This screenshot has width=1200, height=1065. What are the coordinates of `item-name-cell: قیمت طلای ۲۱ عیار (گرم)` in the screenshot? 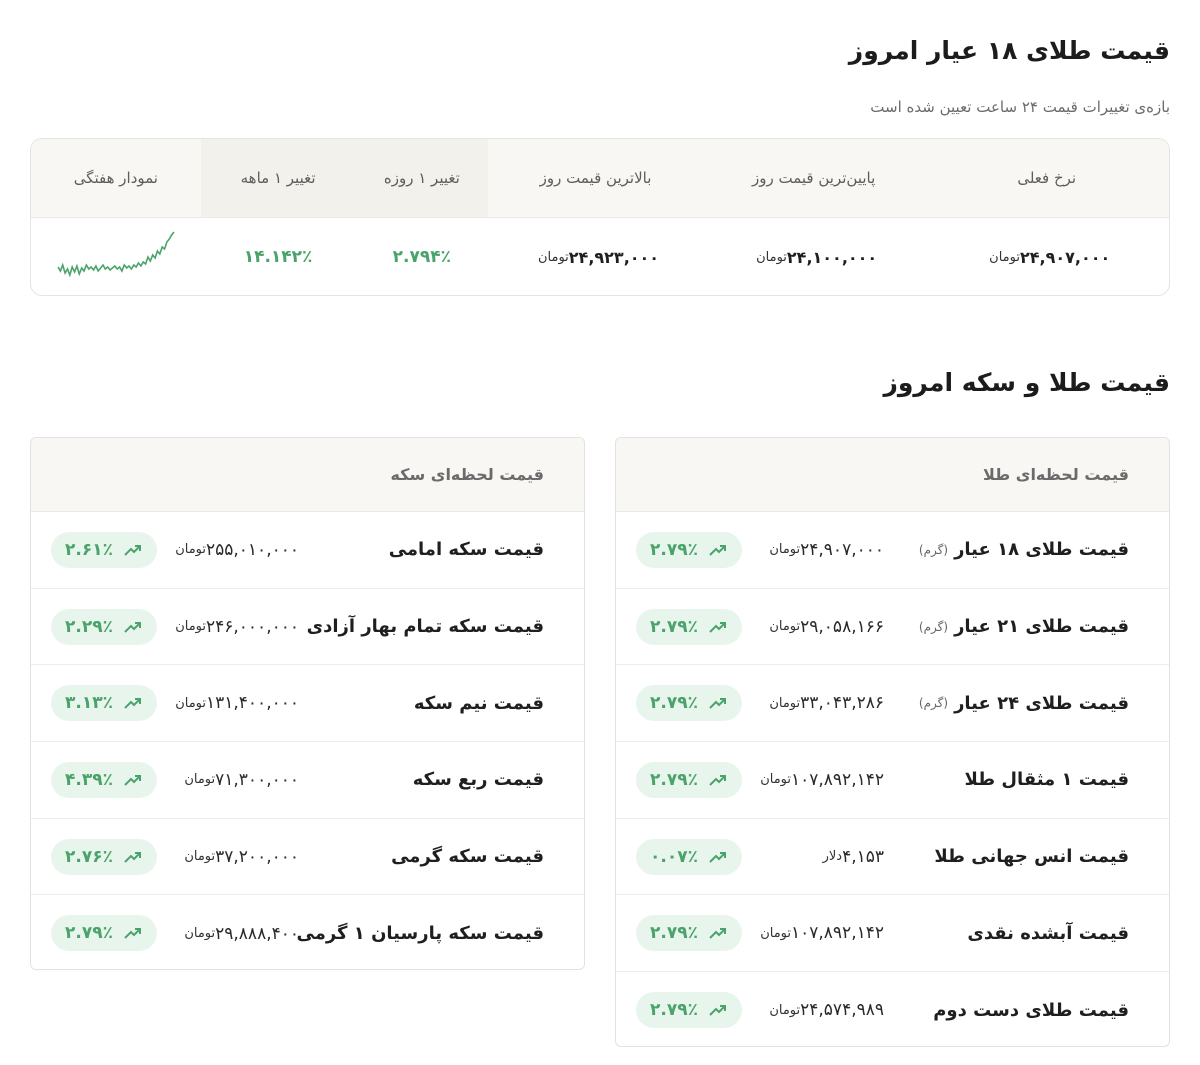 It's located at (1024, 627).